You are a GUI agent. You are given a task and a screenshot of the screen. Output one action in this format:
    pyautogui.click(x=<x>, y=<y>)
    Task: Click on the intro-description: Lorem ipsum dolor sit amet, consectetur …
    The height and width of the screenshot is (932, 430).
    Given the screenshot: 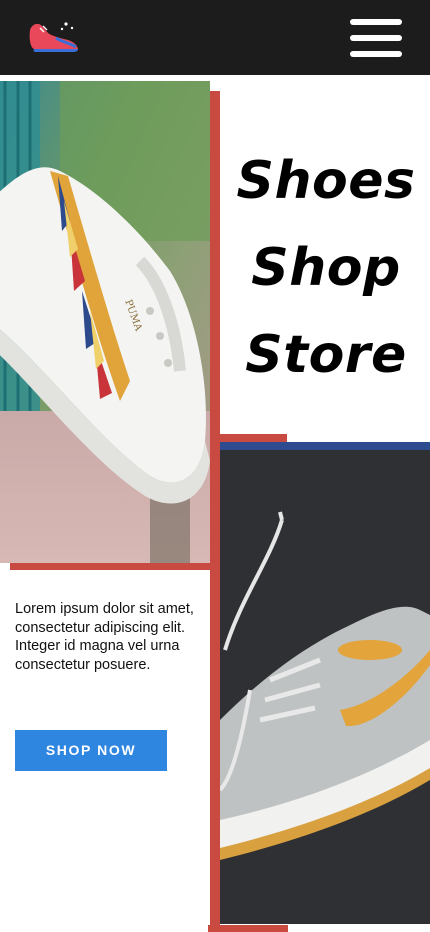 What is the action you would take?
    pyautogui.click(x=104, y=637)
    